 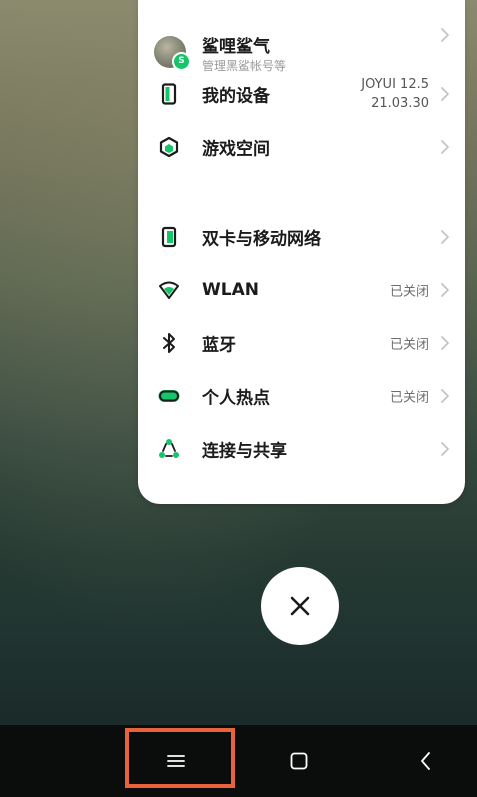 I want to click on back-button, so click(x=426, y=761).